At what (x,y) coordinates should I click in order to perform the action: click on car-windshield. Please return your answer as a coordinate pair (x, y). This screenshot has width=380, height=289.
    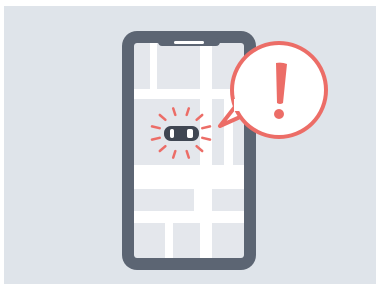
    Looking at the image, I should click on (190, 133).